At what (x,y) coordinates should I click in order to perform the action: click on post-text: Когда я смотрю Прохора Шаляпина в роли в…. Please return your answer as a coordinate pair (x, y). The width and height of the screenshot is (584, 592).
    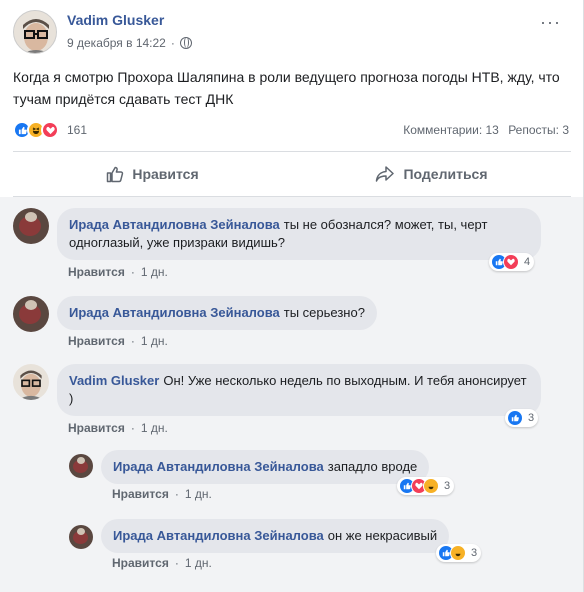
    Looking at the image, I should click on (286, 88).